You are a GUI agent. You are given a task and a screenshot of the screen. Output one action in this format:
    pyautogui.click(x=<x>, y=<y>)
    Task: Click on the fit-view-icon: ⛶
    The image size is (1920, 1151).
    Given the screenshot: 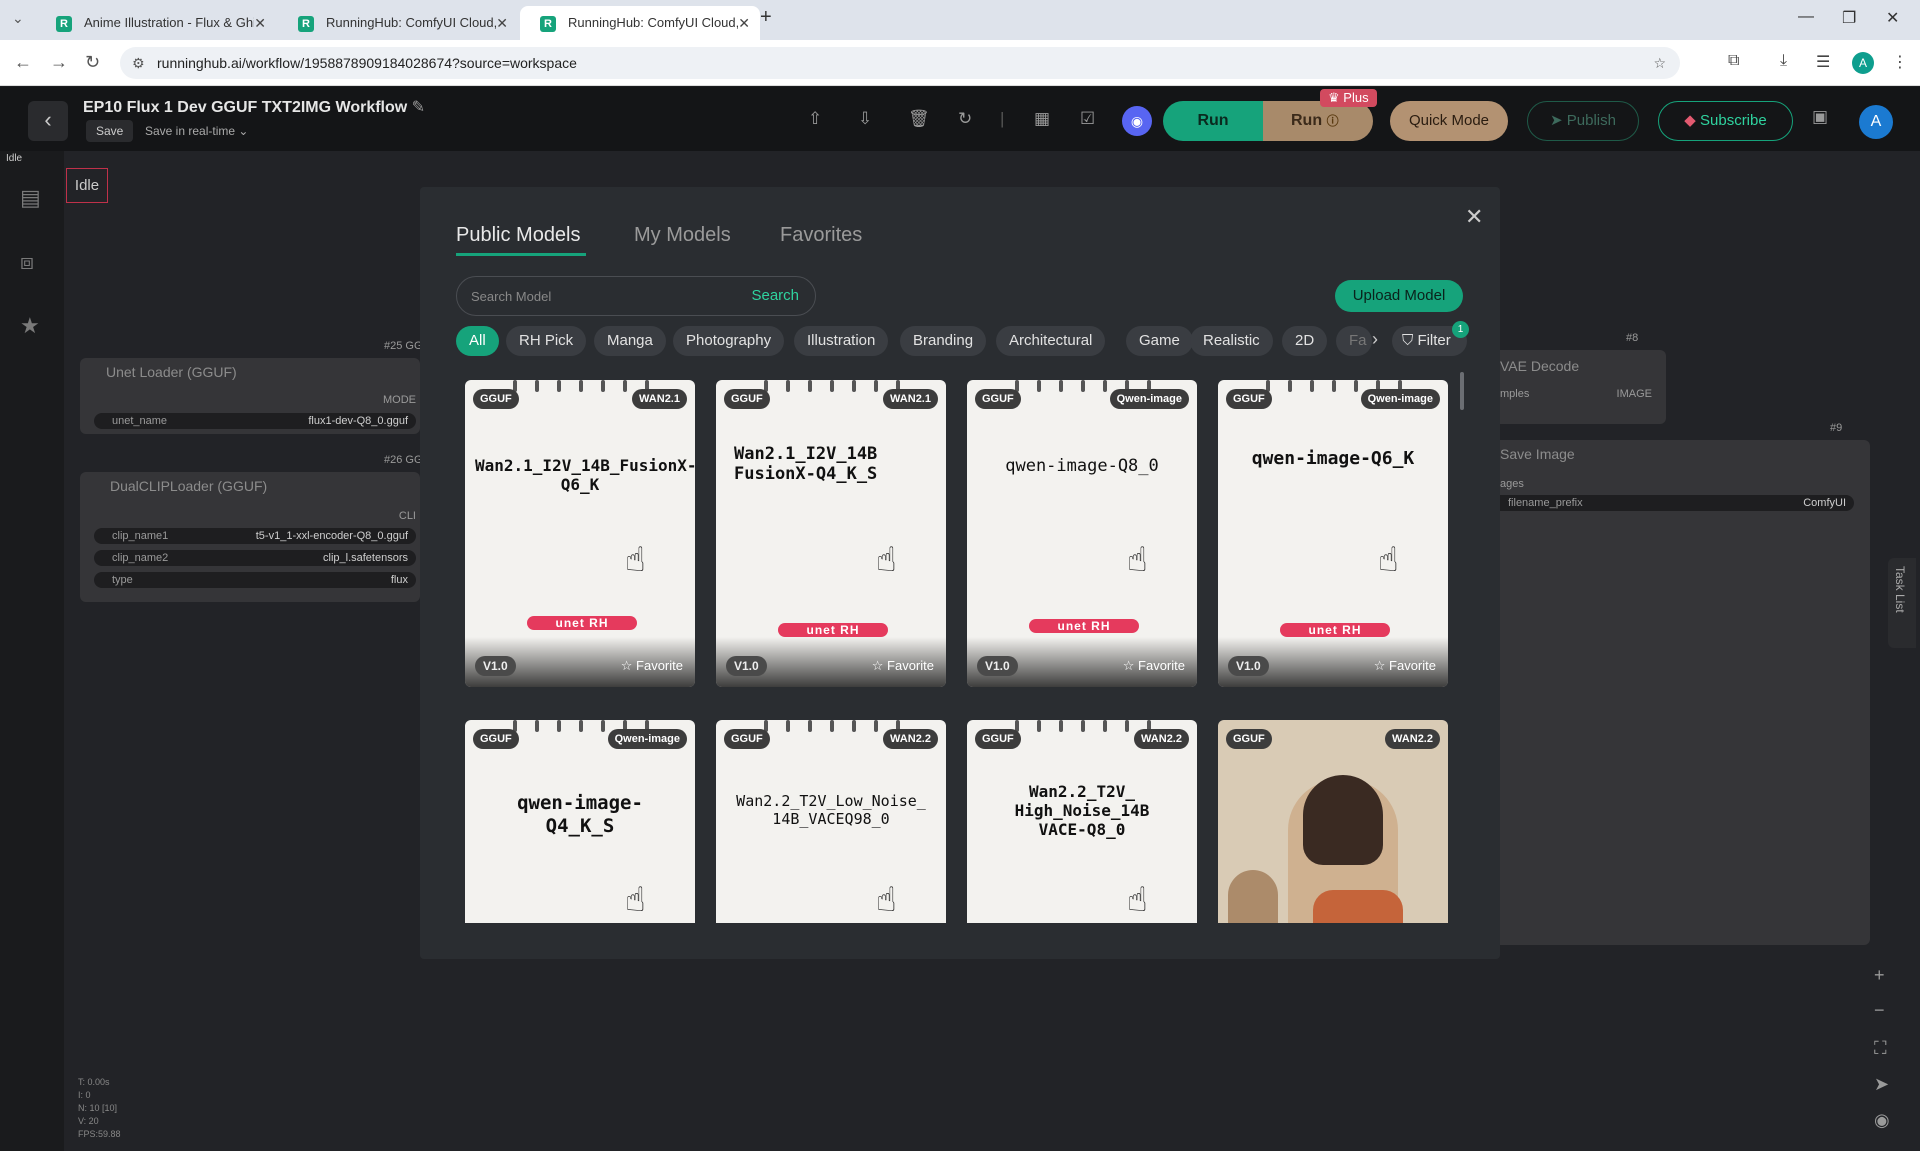 What is the action you would take?
    pyautogui.click(x=1880, y=1048)
    